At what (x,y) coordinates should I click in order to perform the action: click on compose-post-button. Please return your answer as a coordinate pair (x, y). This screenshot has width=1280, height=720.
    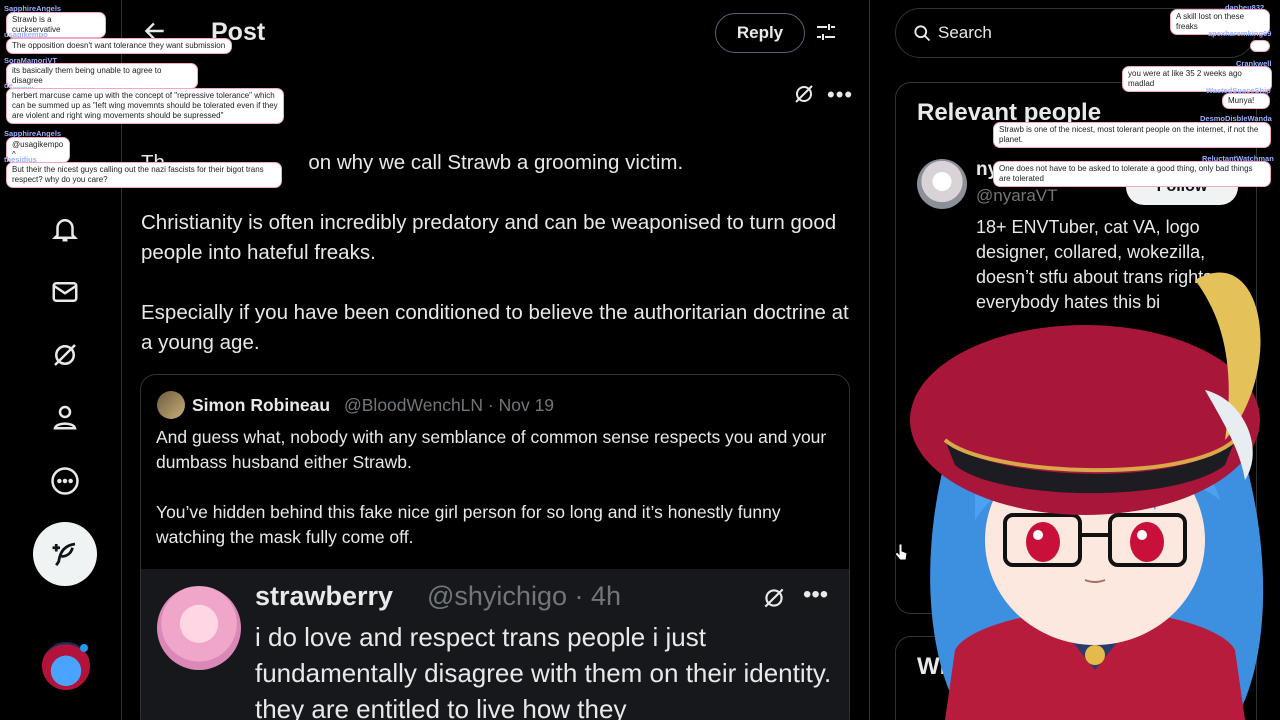
    Looking at the image, I should click on (65, 554).